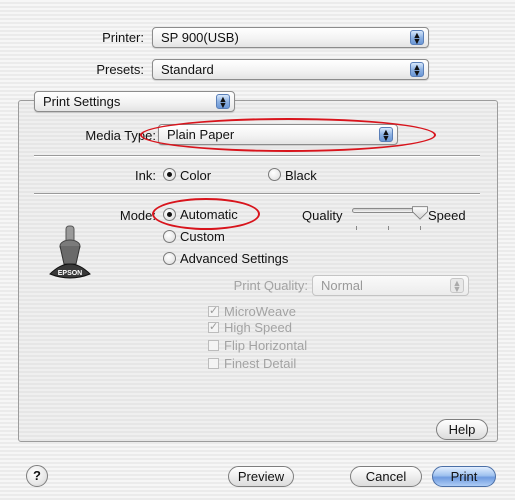 The height and width of the screenshot is (500, 515). Describe the element at coordinates (169, 174) in the screenshot. I see `ink-color-radio` at that location.